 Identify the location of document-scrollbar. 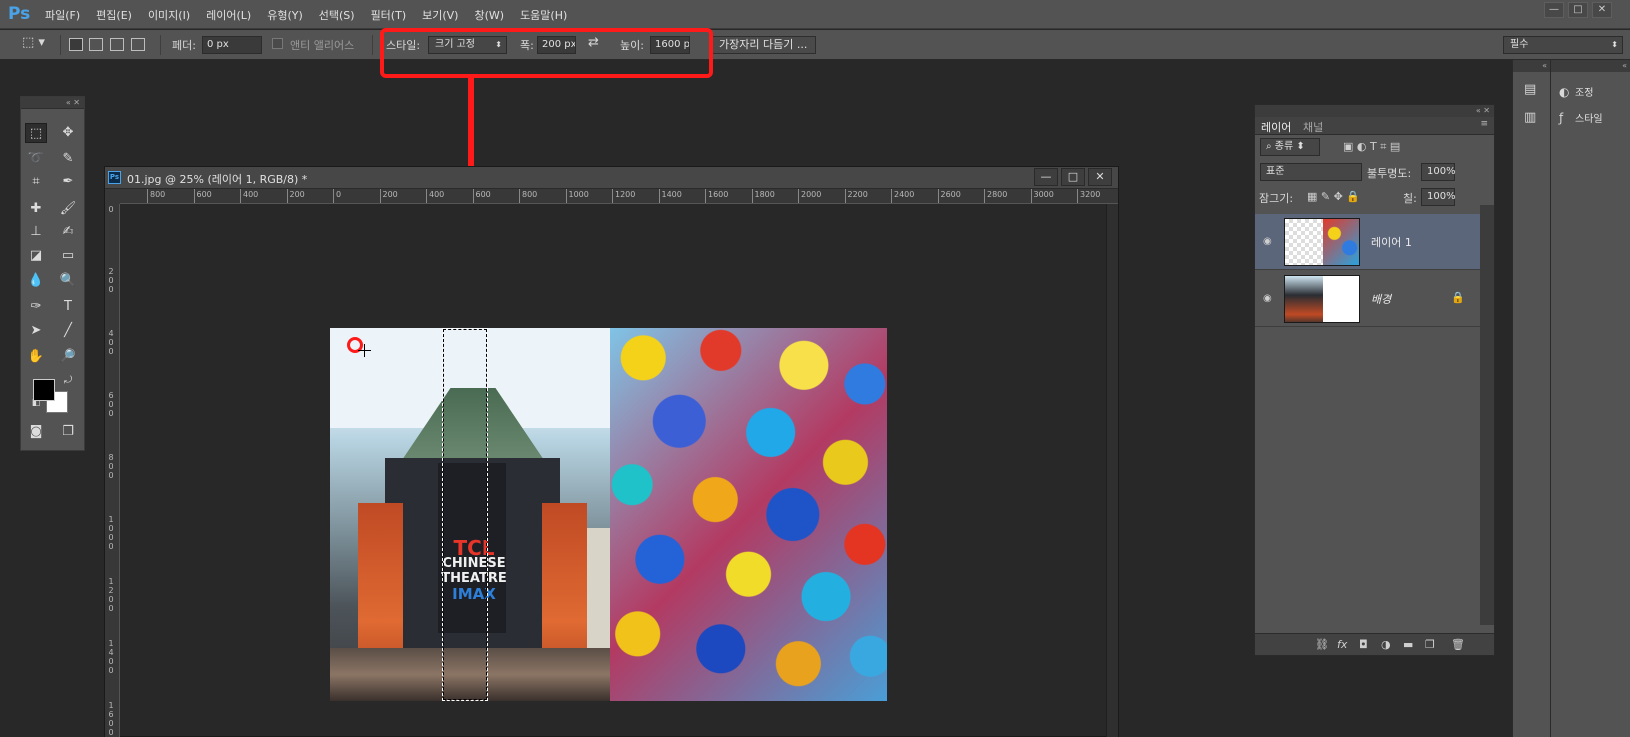
(1112, 470).